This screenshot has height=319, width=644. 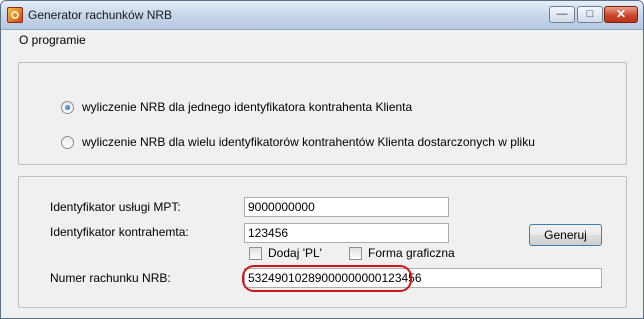 I want to click on menu-item-about: O programie, so click(x=52, y=40).